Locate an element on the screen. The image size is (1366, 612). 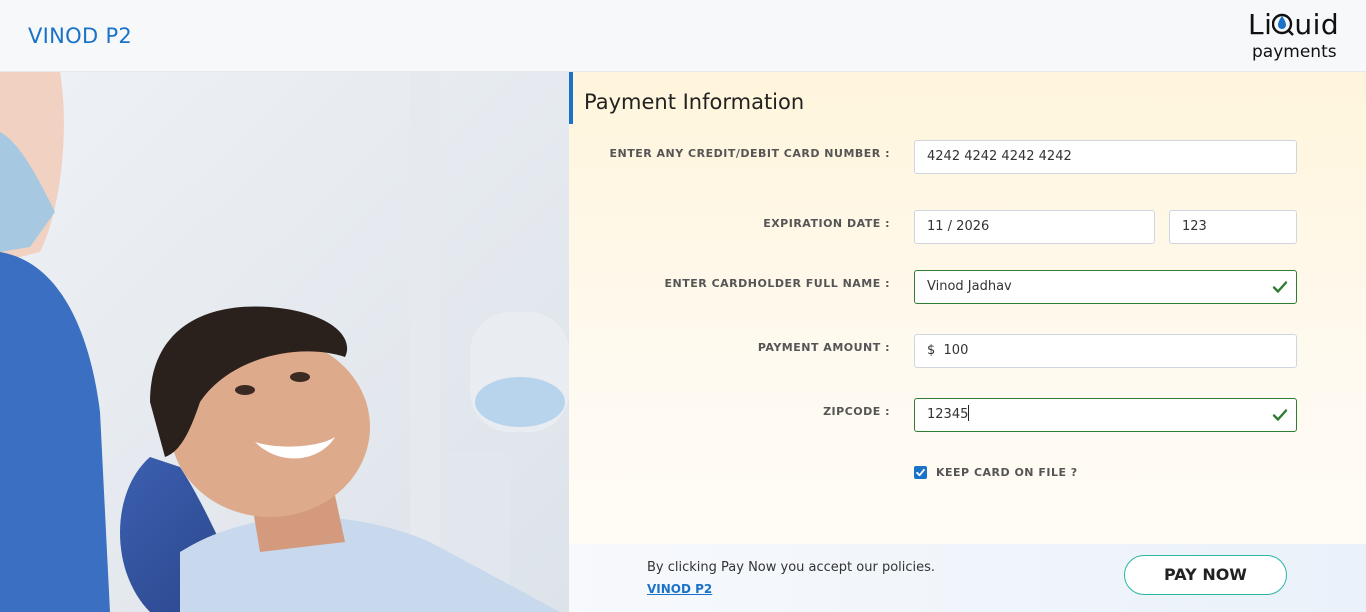
checkbox-checked-icon is located at coordinates (920, 472).